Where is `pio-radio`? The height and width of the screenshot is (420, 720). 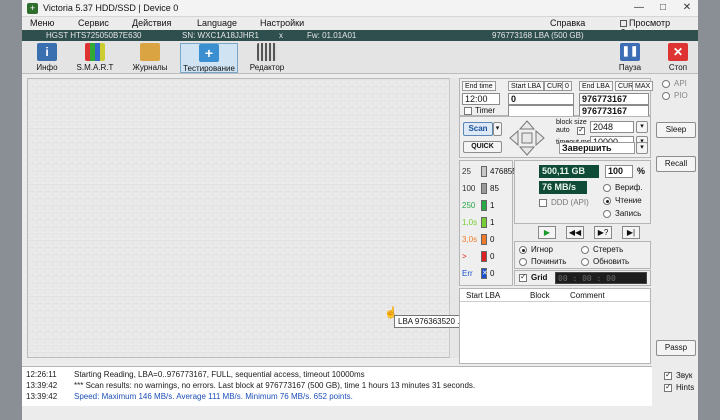 pio-radio is located at coordinates (666, 96).